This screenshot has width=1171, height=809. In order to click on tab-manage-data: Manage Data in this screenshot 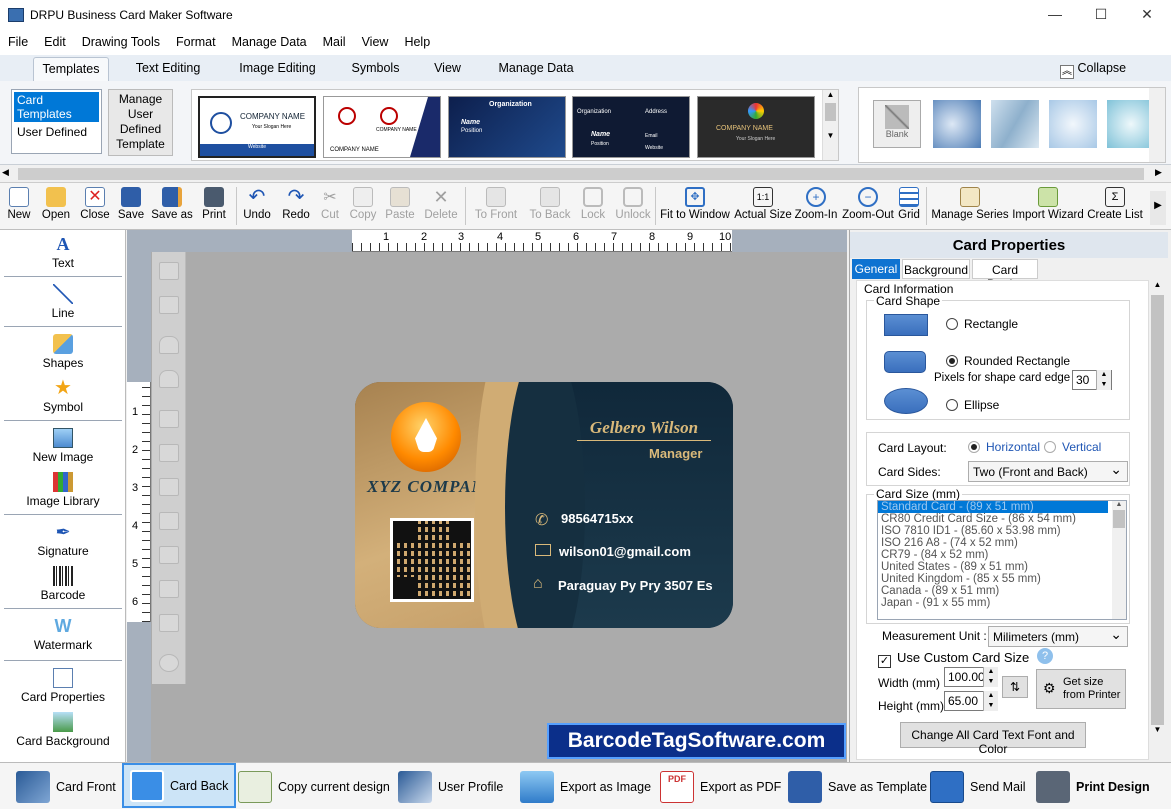, I will do `click(536, 68)`.